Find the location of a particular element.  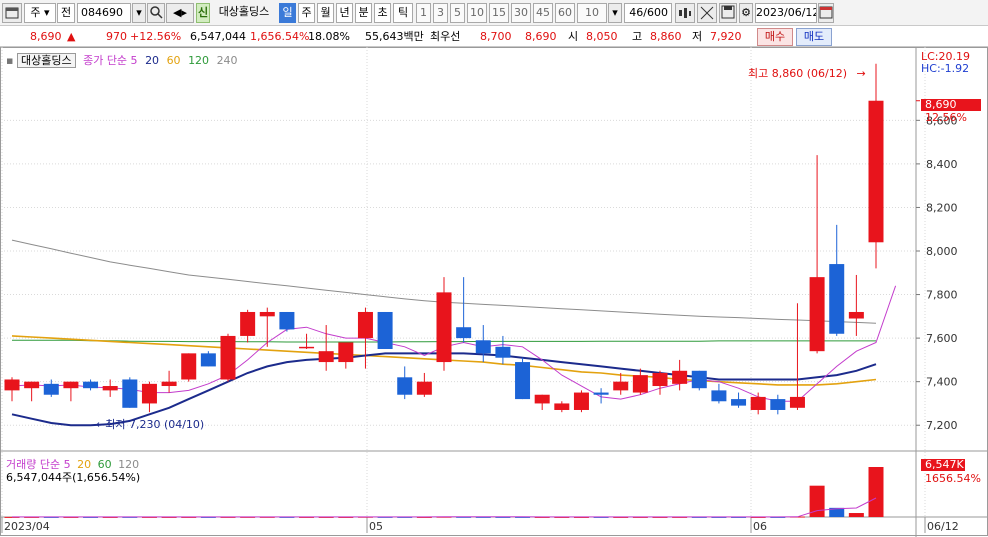

ask-price: 8,700 is located at coordinates (496, 36).